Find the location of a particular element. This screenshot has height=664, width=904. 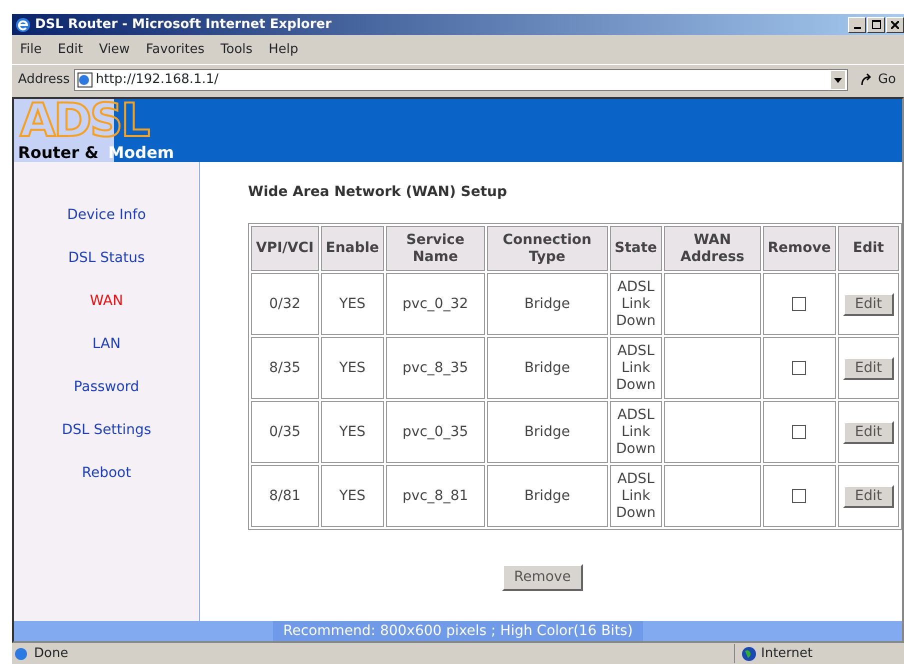

go-button: Go is located at coordinates (878, 80).